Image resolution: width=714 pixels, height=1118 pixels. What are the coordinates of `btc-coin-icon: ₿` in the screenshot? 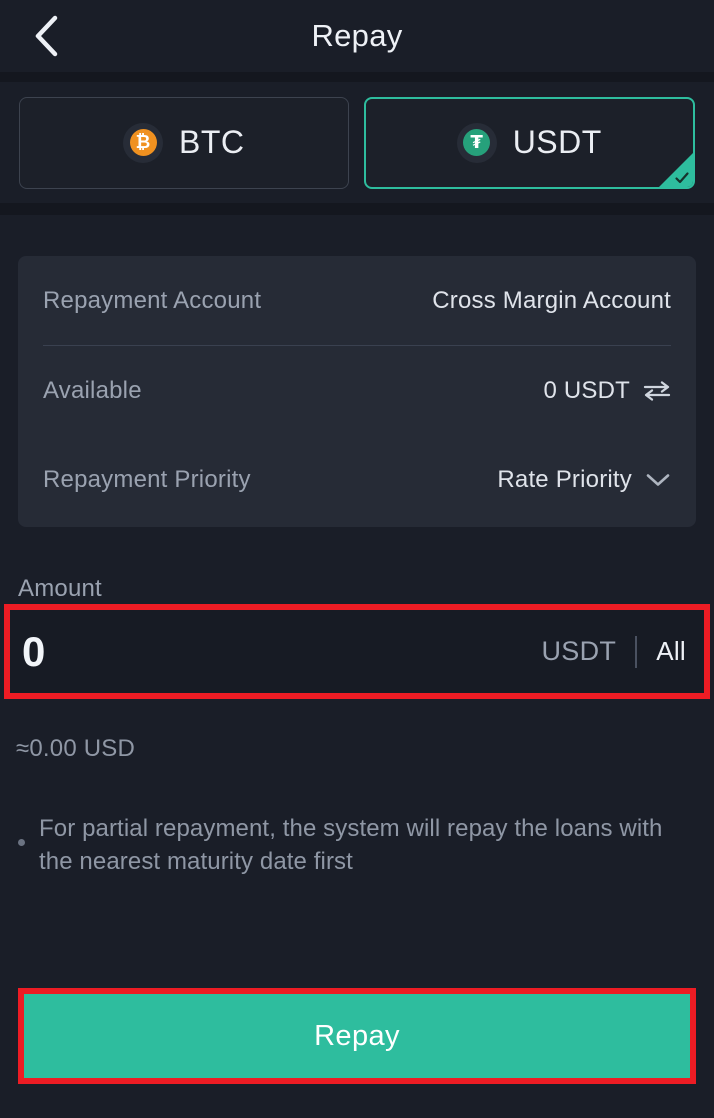 It's located at (143, 142).